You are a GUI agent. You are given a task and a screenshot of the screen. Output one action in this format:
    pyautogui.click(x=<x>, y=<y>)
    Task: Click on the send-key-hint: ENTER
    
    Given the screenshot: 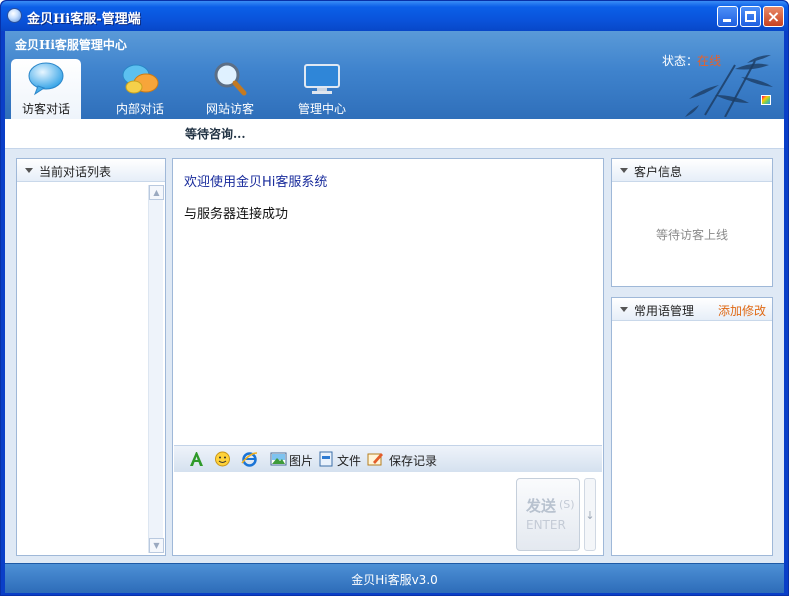 What is the action you would take?
    pyautogui.click(x=546, y=525)
    